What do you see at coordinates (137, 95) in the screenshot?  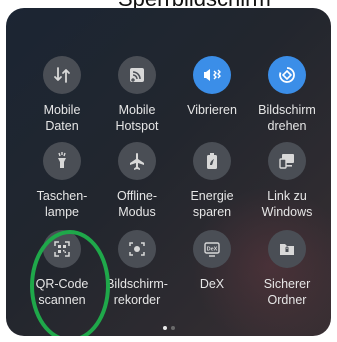 I see `tile-mobile-hotspot: Mobile Hotspot` at bounding box center [137, 95].